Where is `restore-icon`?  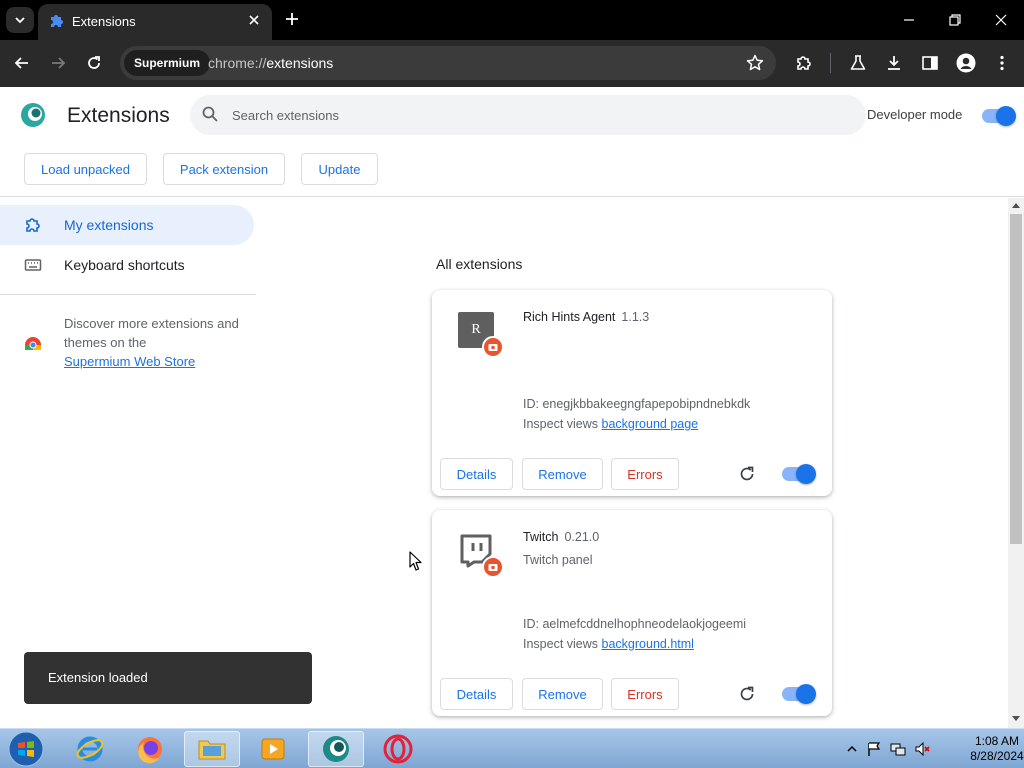 restore-icon is located at coordinates (955, 20).